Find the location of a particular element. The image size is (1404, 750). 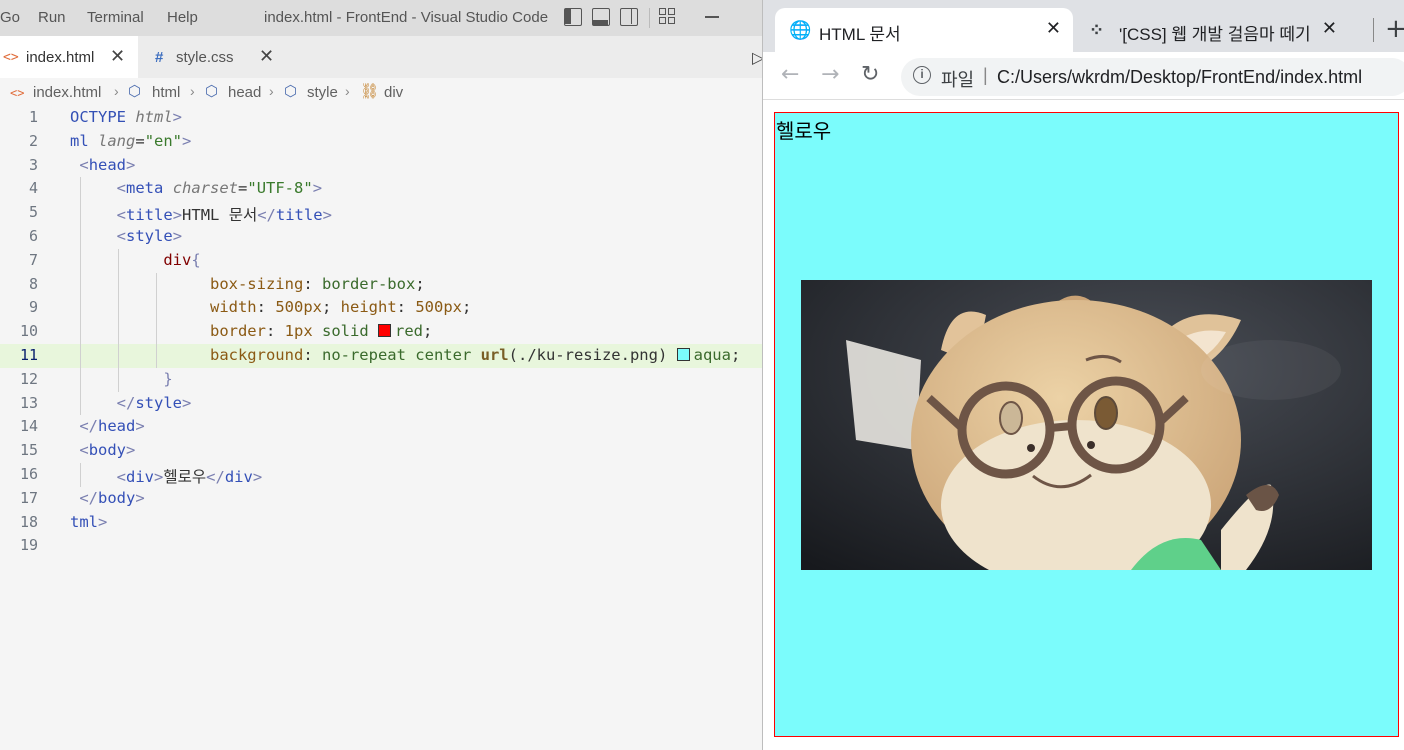

line-number: 11 is located at coordinates (28, 355).